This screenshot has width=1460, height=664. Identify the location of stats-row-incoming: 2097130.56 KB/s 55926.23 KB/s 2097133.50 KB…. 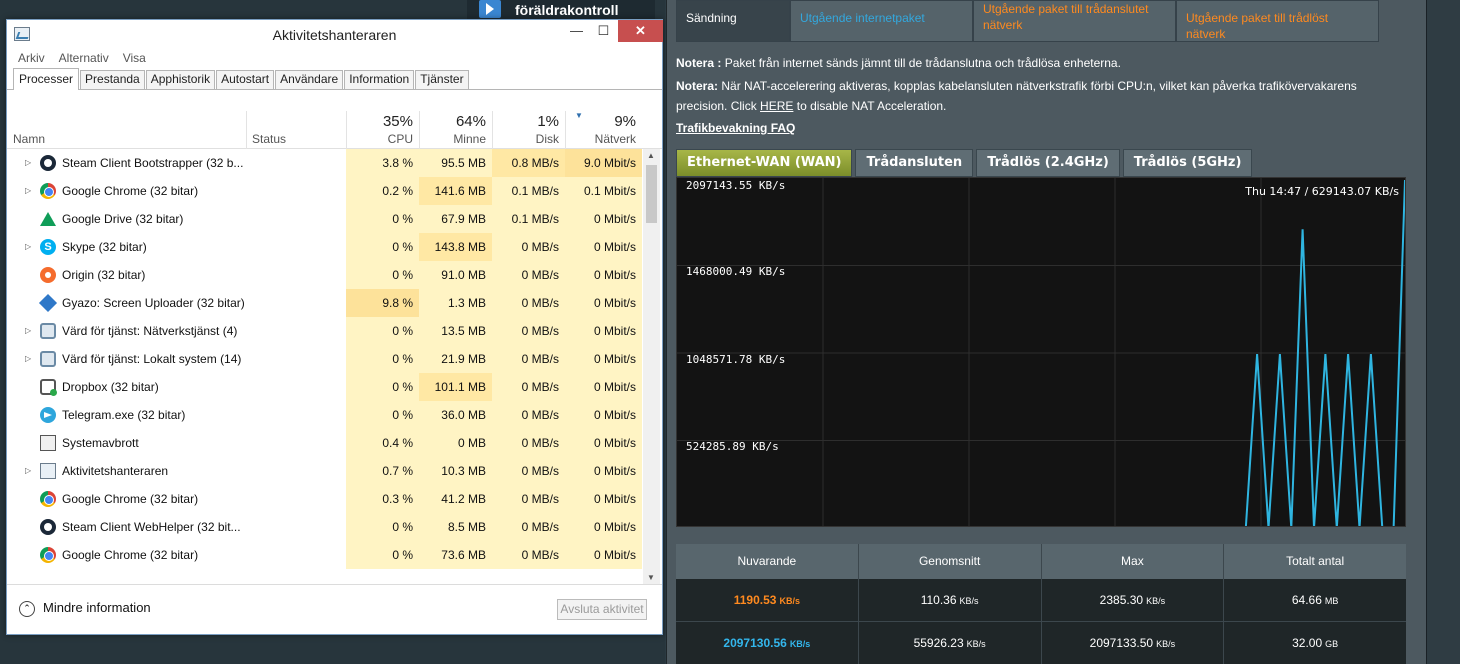
(1041, 643).